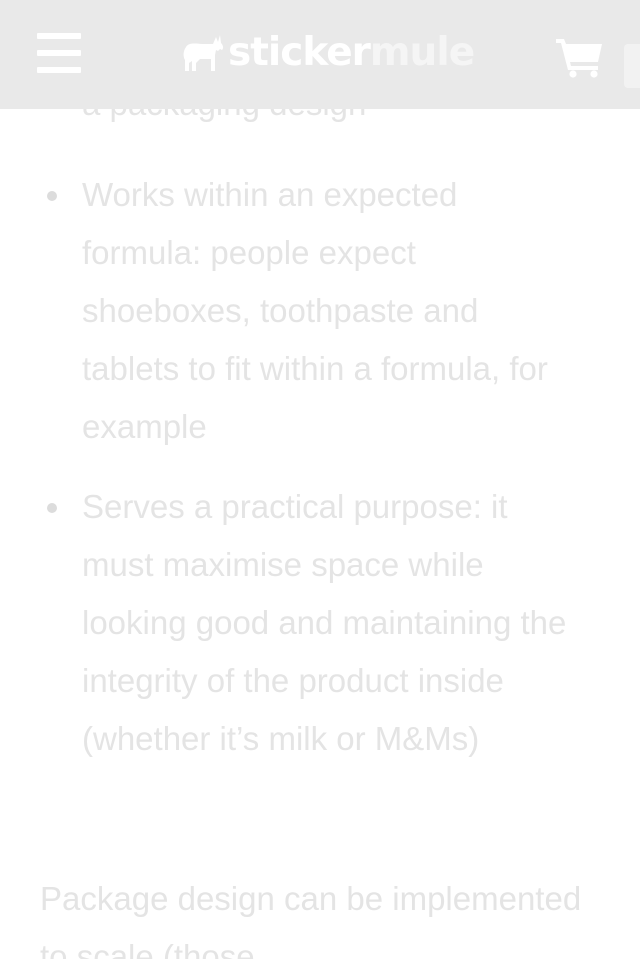  I want to click on brand-wordmark: stickermule, so click(351, 53).